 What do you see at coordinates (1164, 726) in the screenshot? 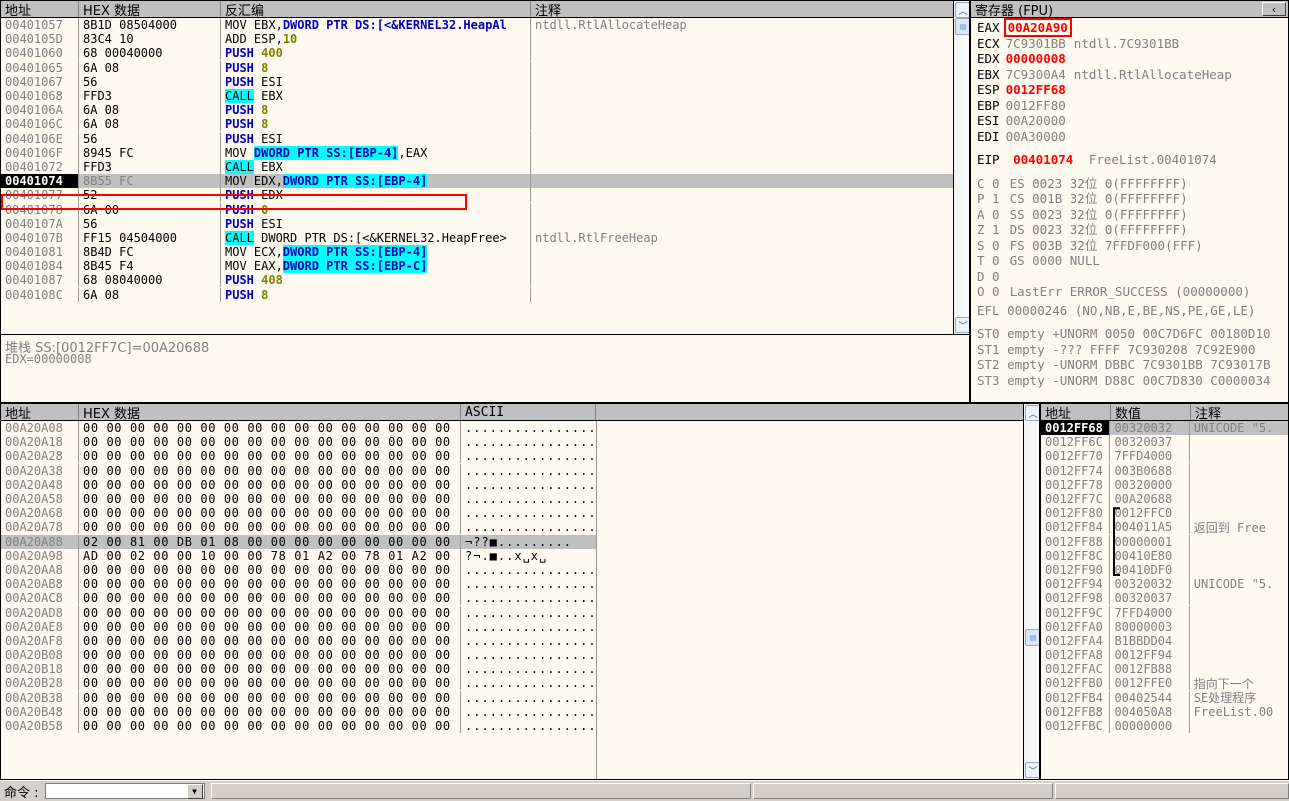
I see `stack-row: 0012FFBC 00000000` at bounding box center [1164, 726].